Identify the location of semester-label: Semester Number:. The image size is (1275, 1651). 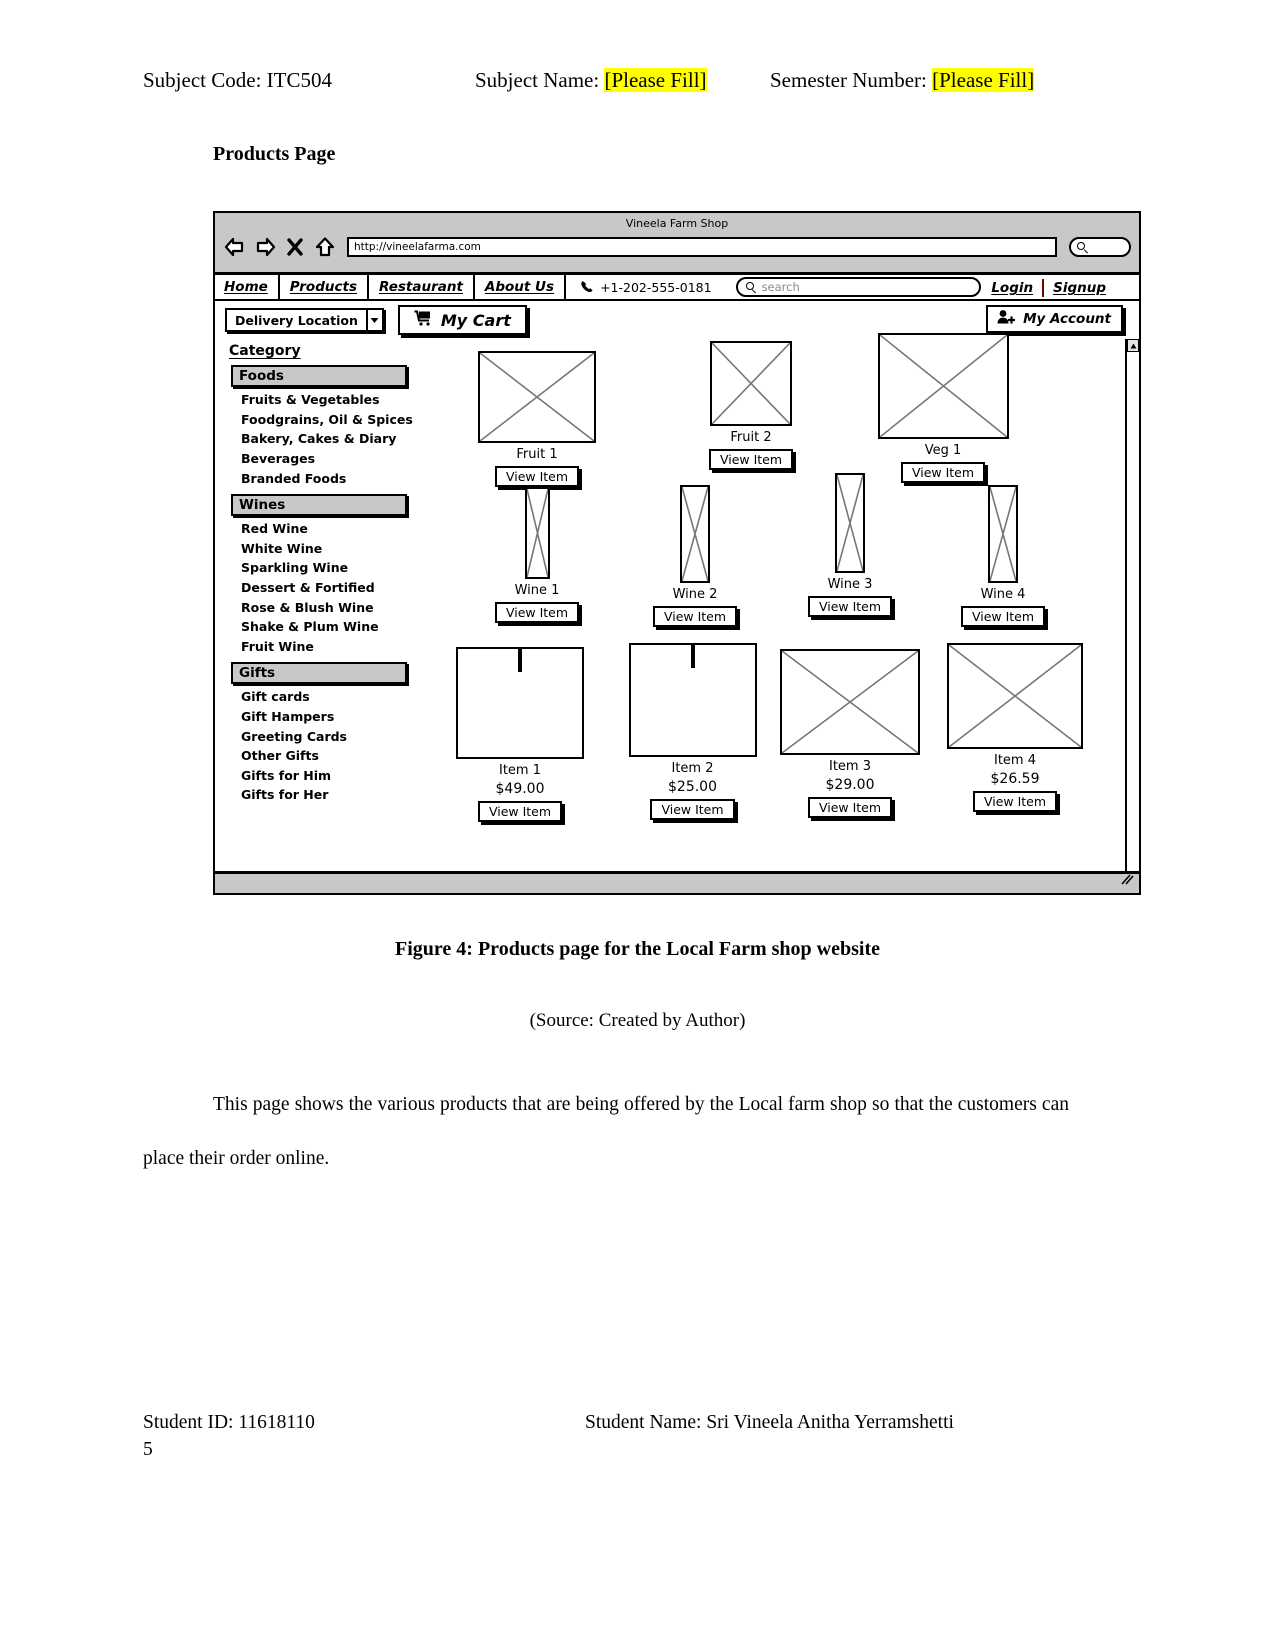
(848, 80).